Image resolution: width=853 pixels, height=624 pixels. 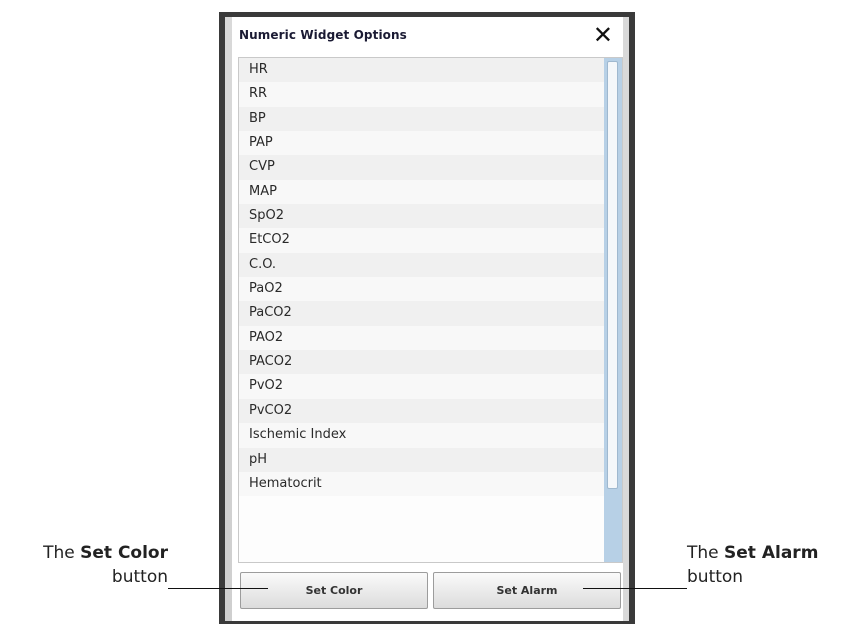 I want to click on list-item: PvCO2, so click(x=430, y=411).